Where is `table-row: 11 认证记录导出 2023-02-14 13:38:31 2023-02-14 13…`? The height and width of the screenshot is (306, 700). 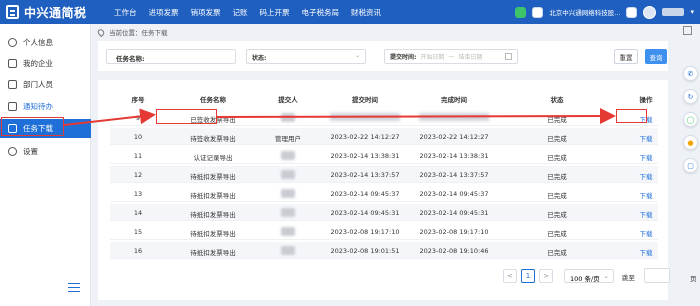
table-row: 11 认证记录导出 2023-02-14 13:38:31 2023-02-14 13… is located at coordinates (384, 155).